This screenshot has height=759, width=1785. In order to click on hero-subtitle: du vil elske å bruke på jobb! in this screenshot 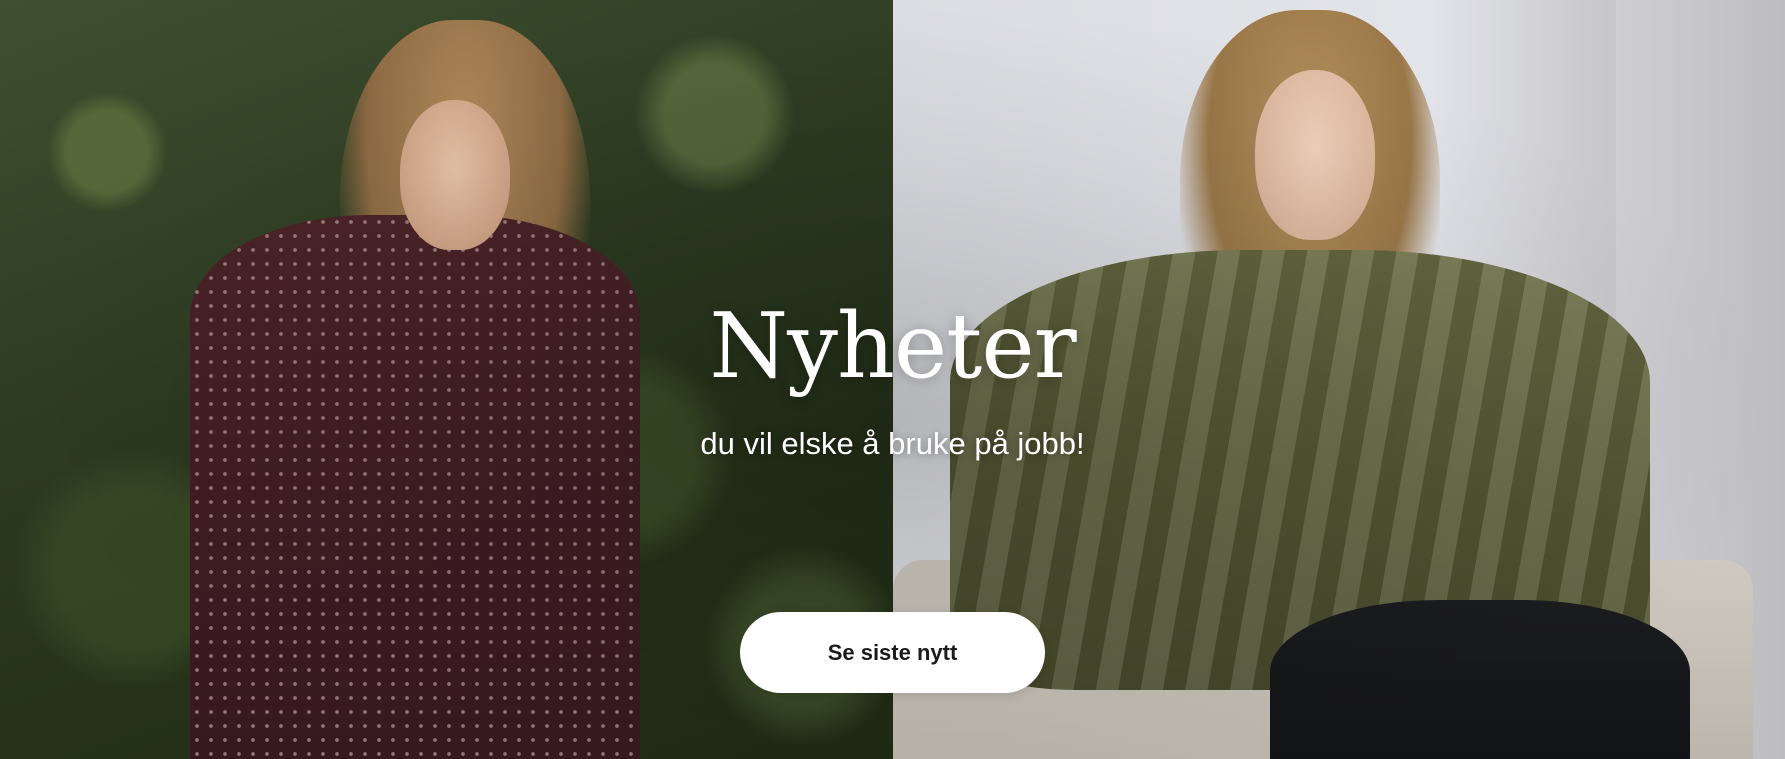, I will do `click(892, 443)`.